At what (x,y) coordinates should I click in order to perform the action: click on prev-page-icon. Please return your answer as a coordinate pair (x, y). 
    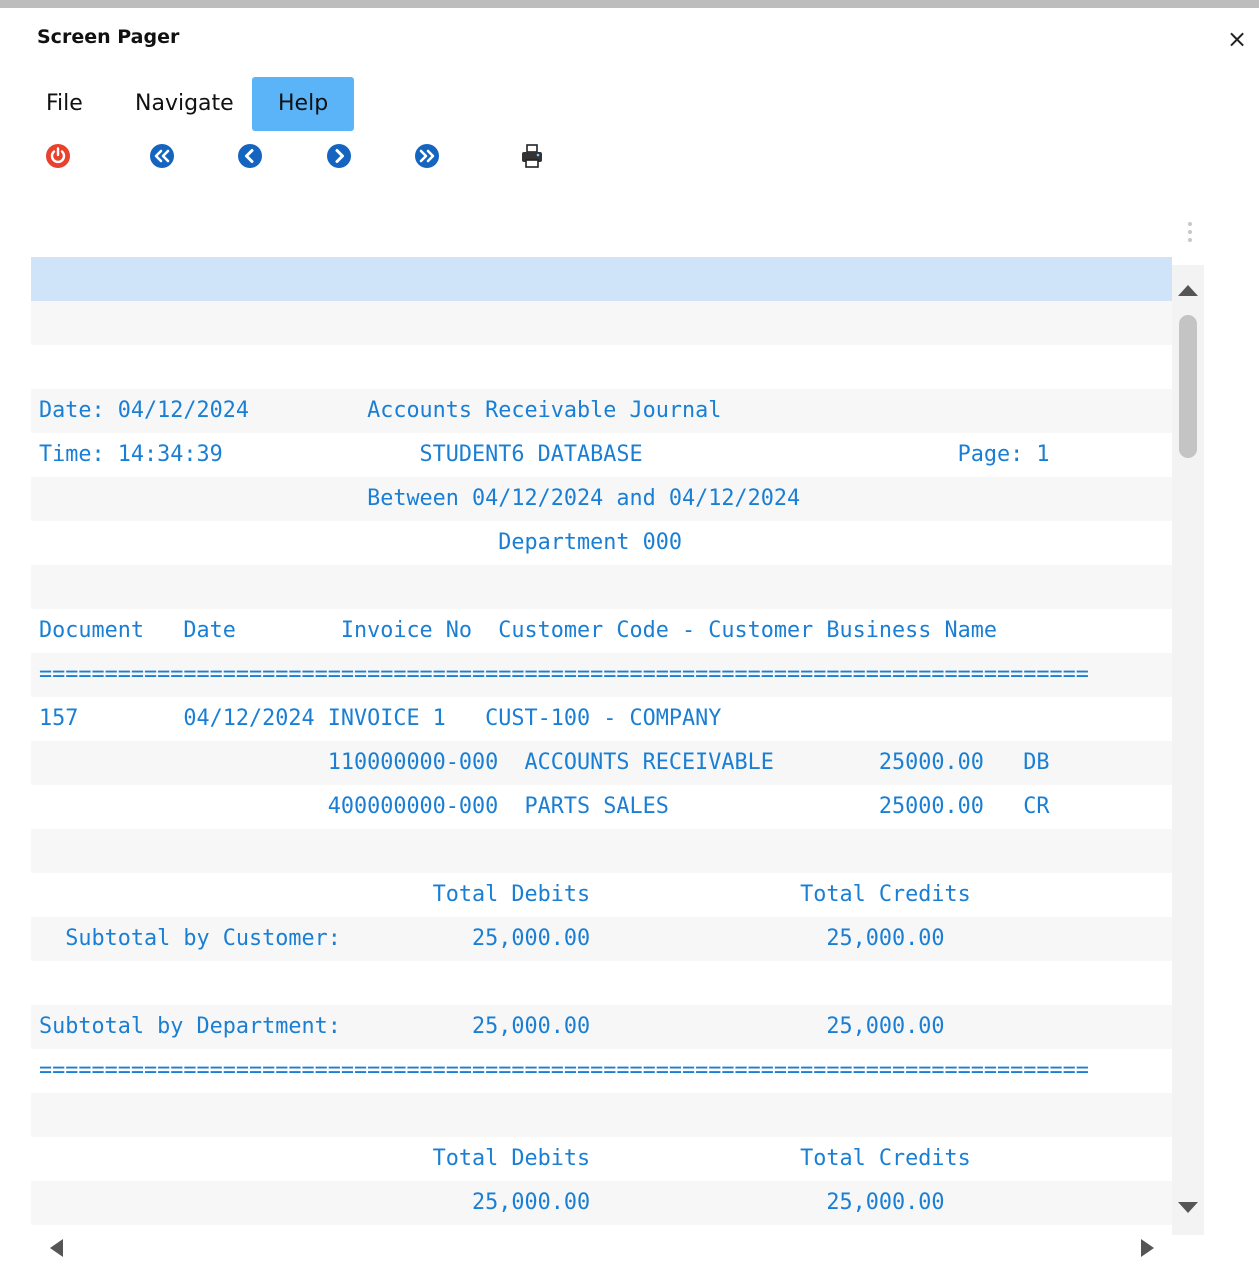
    Looking at the image, I should click on (250, 156).